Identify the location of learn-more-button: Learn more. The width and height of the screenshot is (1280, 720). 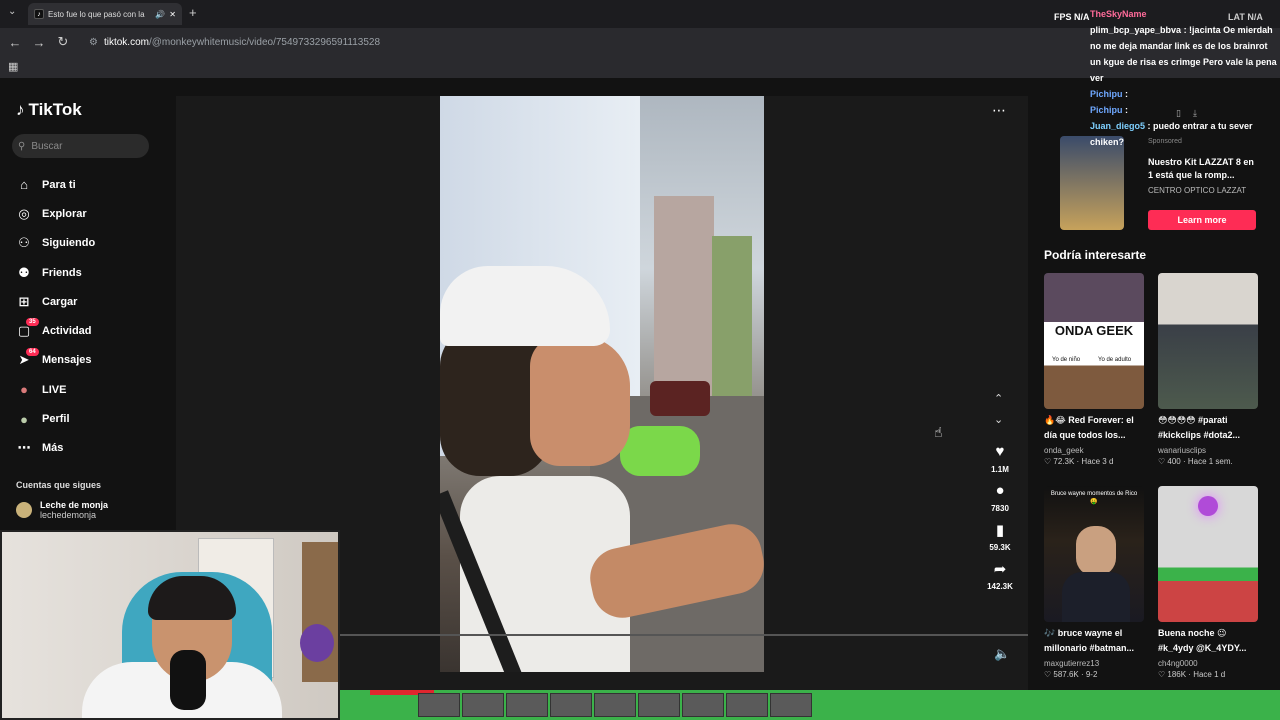
(1202, 220).